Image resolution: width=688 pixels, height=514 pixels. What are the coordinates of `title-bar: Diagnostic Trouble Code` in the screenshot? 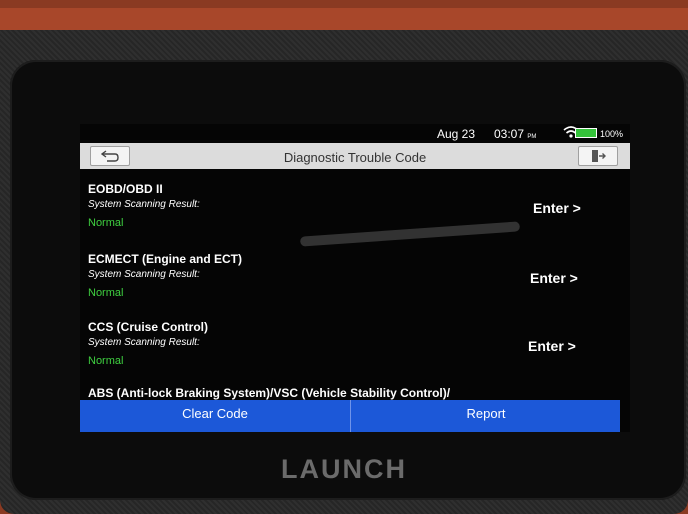 It's located at (355, 156).